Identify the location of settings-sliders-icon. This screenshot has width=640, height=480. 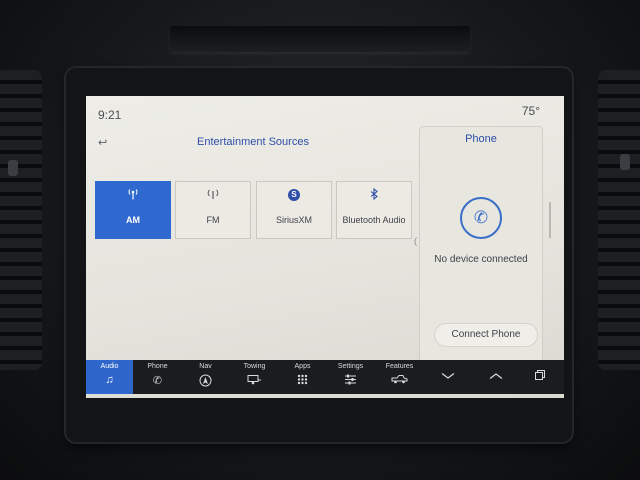
(350, 381).